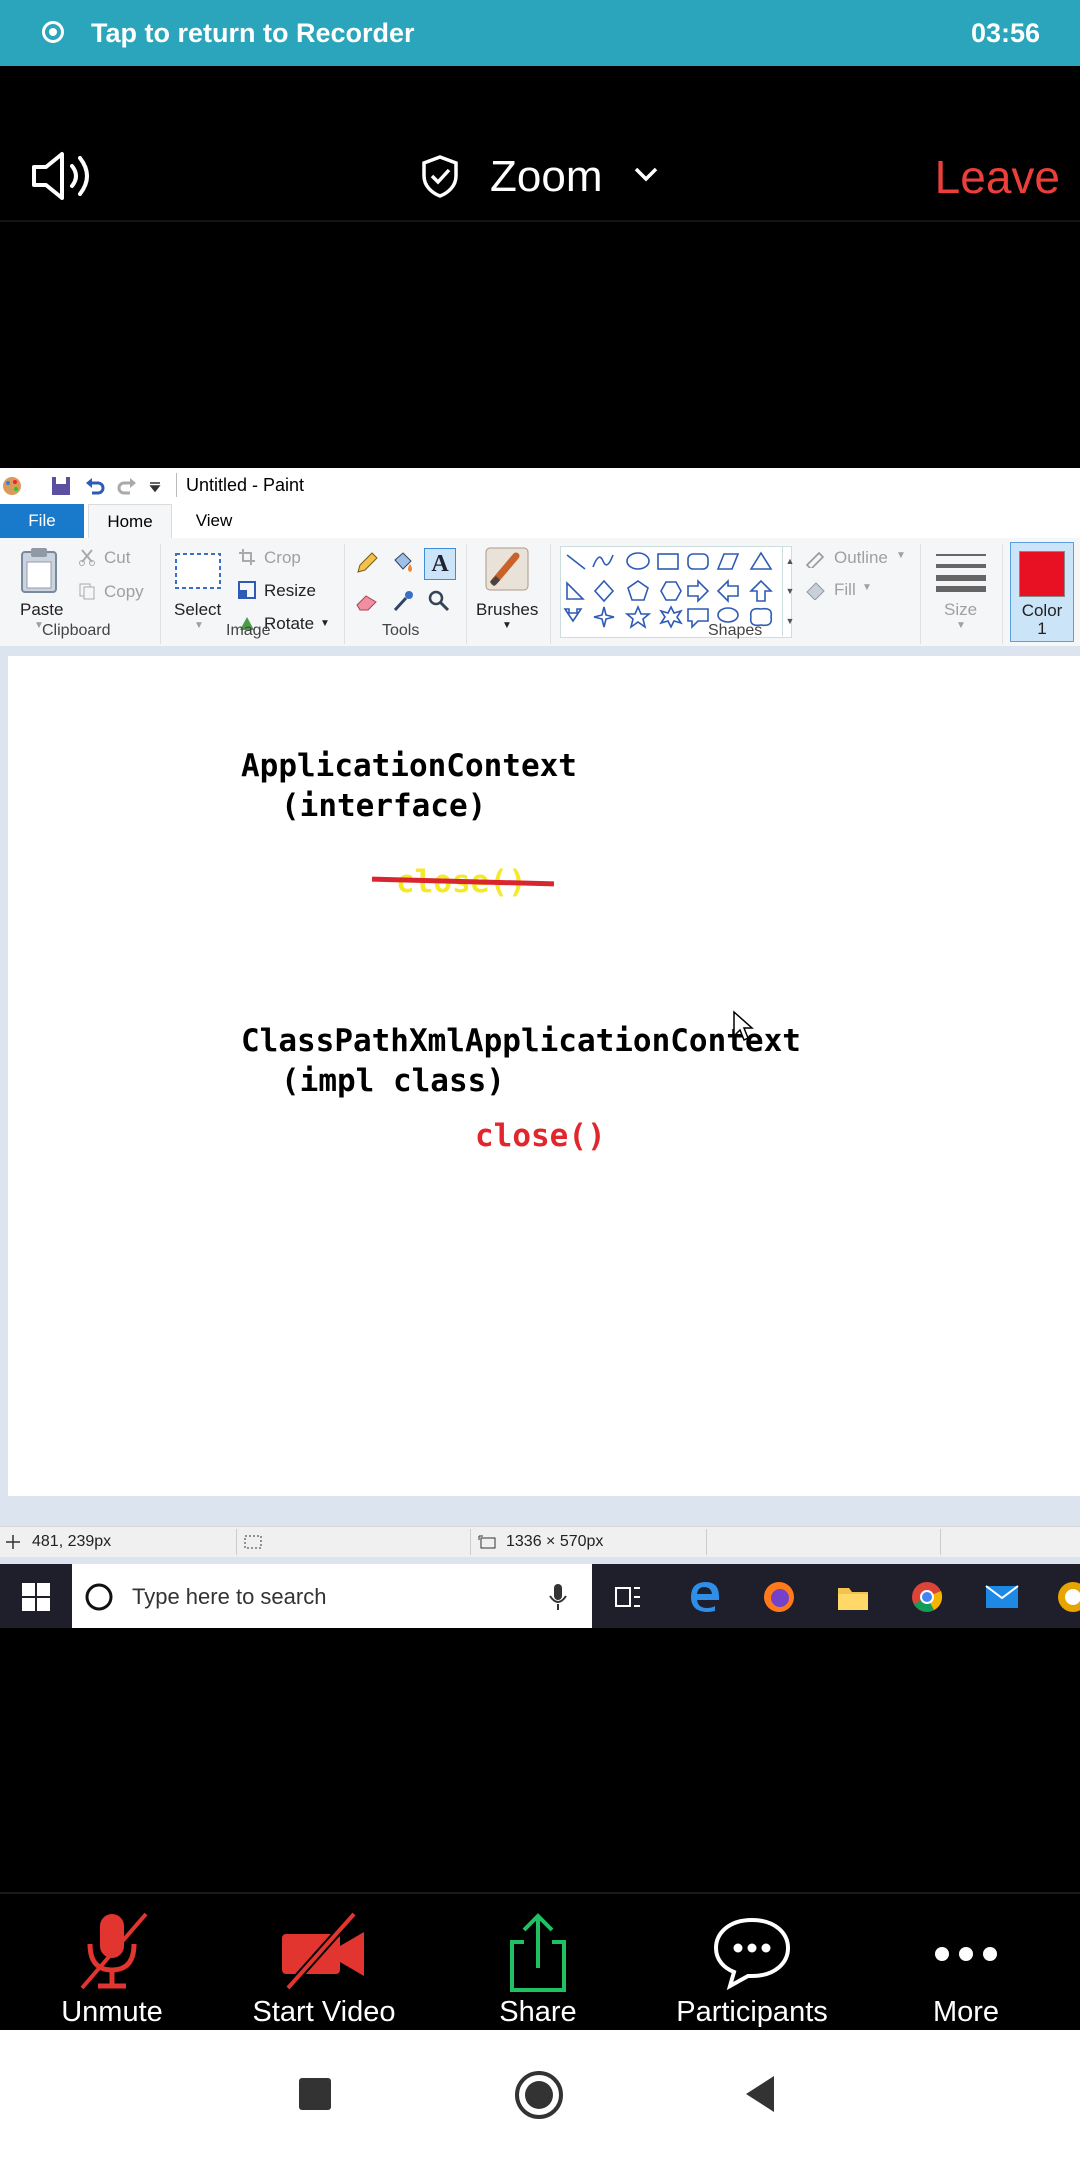 Image resolution: width=1080 pixels, height=2160 pixels. What do you see at coordinates (114, 1951) in the screenshot?
I see `muted-microphone-icon` at bounding box center [114, 1951].